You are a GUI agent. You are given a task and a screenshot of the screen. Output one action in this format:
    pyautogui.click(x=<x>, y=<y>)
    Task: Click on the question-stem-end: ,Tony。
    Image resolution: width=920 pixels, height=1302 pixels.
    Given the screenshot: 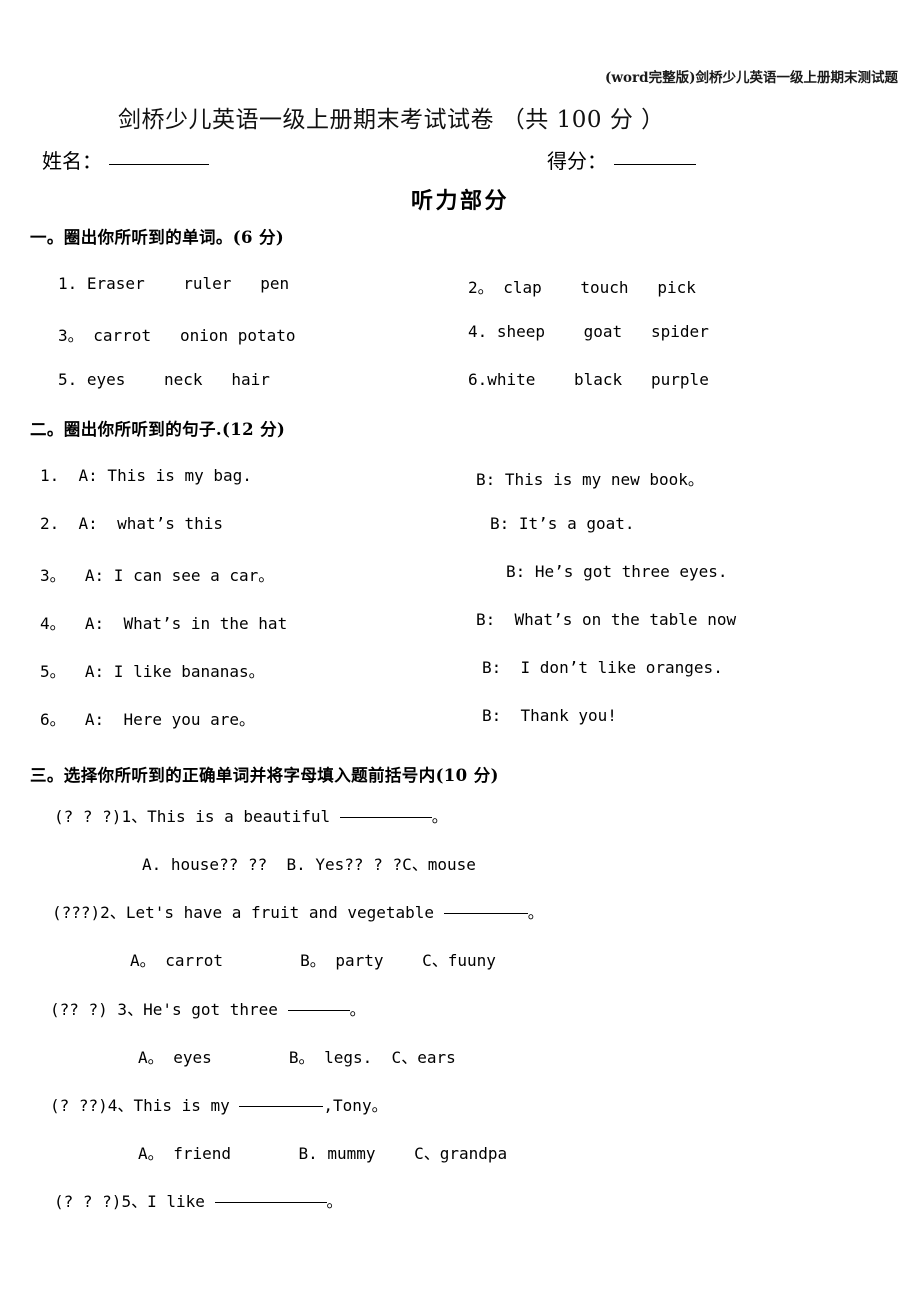 What is the action you would take?
    pyautogui.click(x=355, y=1105)
    